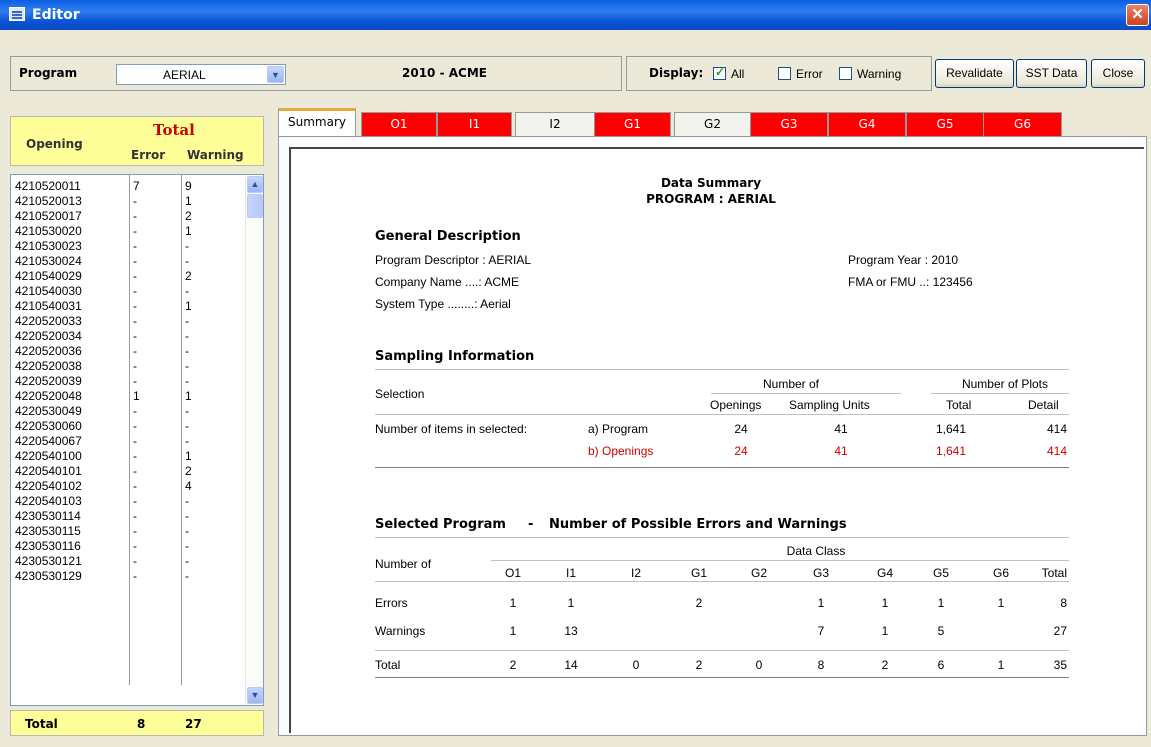 This screenshot has width=1151, height=747. Describe the element at coordinates (512, 573) in the screenshot. I see `data-class-o1: O1` at that location.